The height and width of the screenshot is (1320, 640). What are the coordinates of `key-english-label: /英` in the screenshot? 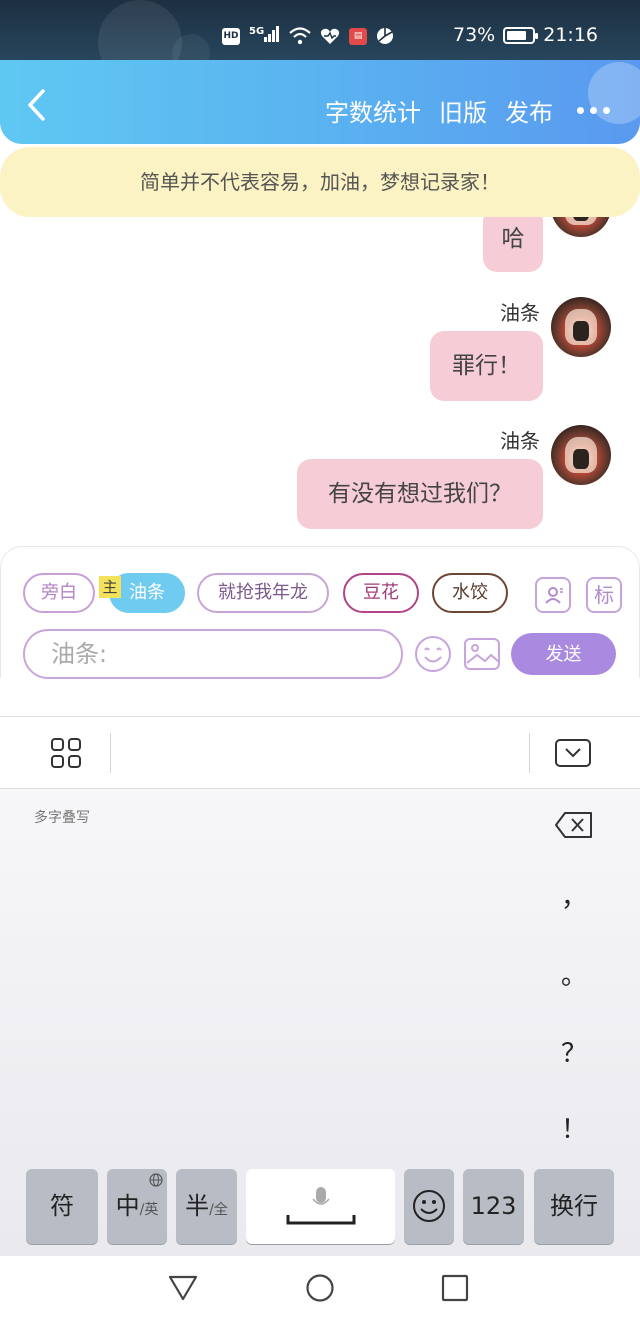 It's located at (149, 1210).